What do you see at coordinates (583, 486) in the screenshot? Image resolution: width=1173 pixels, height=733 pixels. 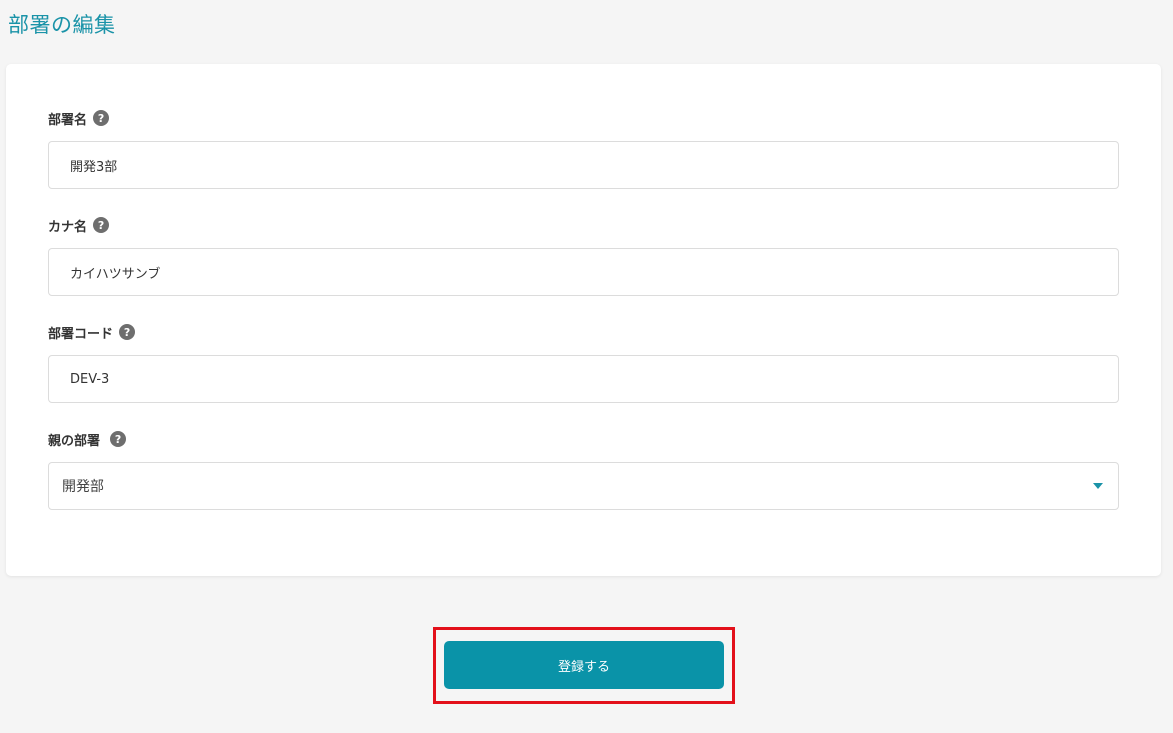 I see `parent-department-select: 開発部` at bounding box center [583, 486].